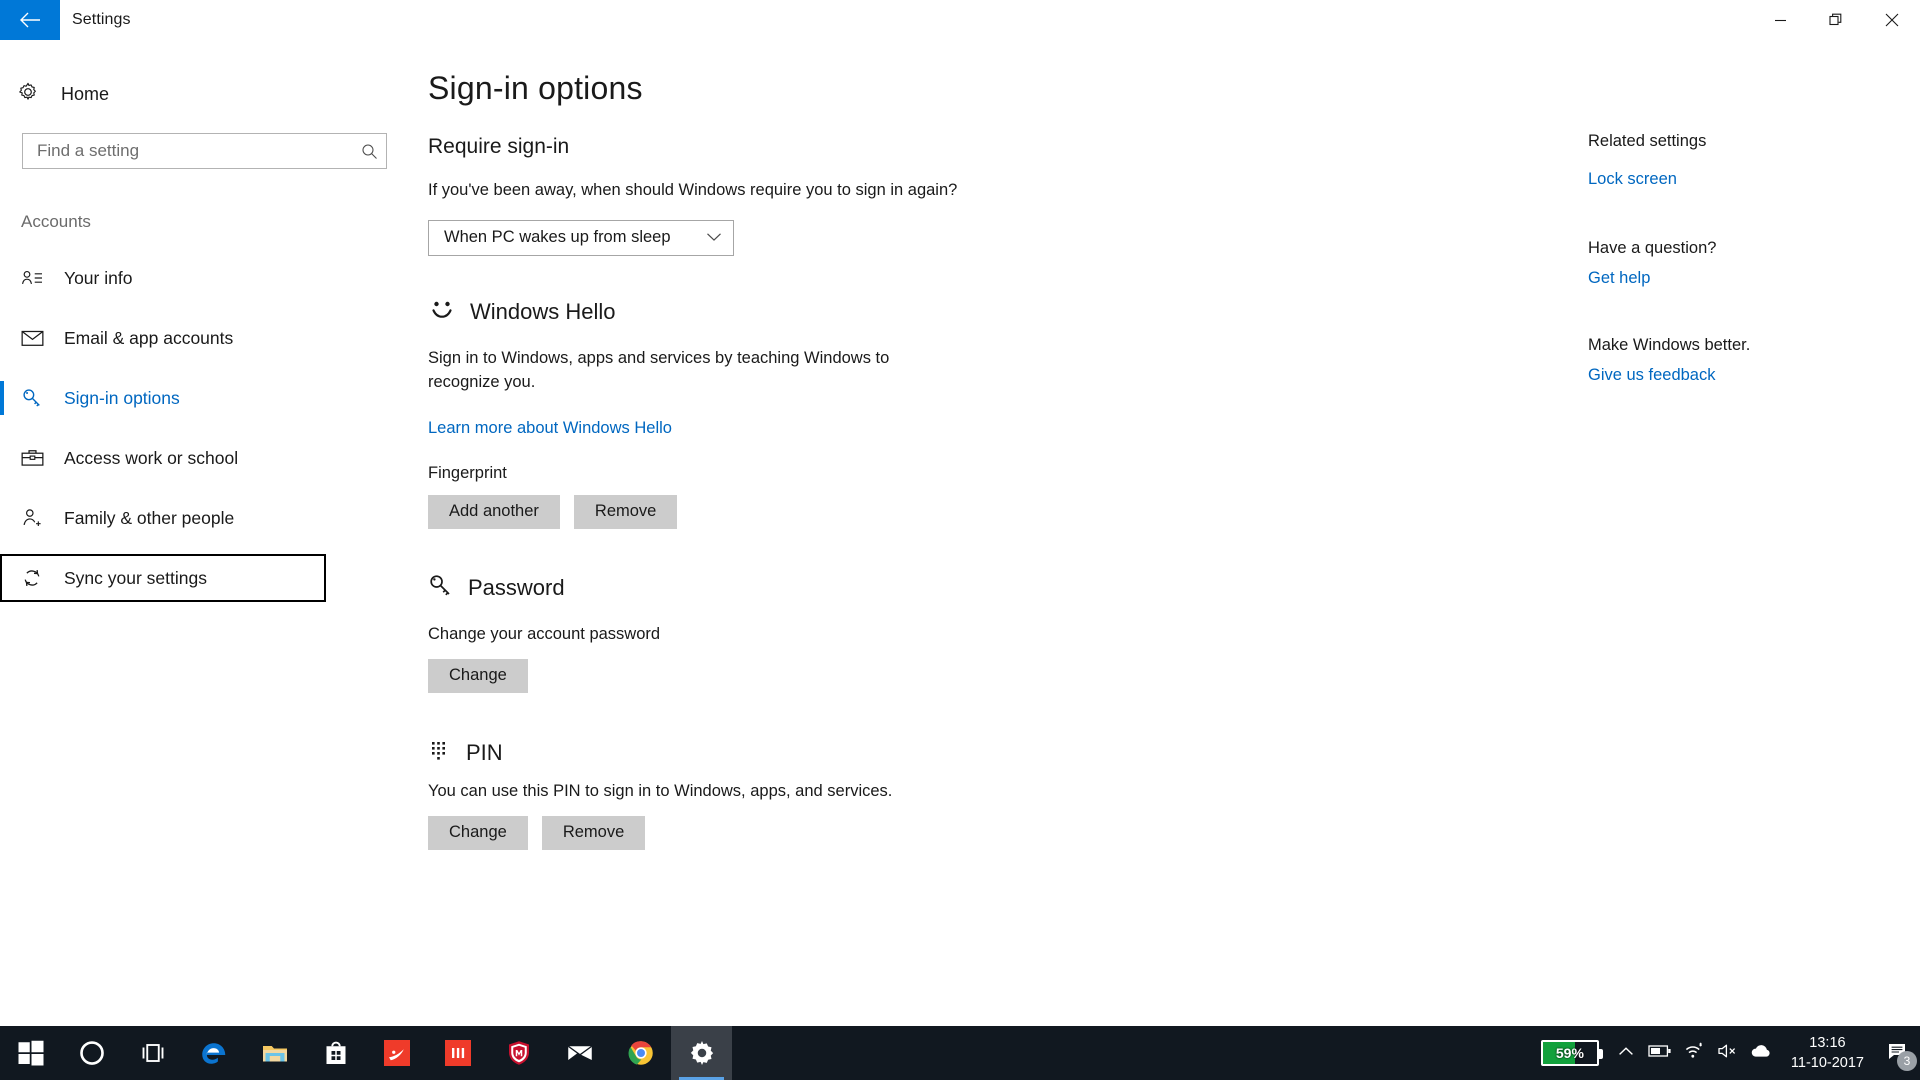  I want to click on sidebar-item-sync-your-settings: Sync your settings, so click(163, 578).